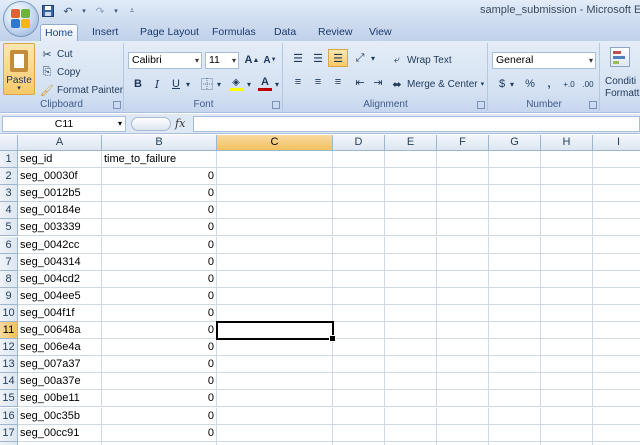 The image size is (640, 445). What do you see at coordinates (9, 348) in the screenshot?
I see `row-header: 12` at bounding box center [9, 348].